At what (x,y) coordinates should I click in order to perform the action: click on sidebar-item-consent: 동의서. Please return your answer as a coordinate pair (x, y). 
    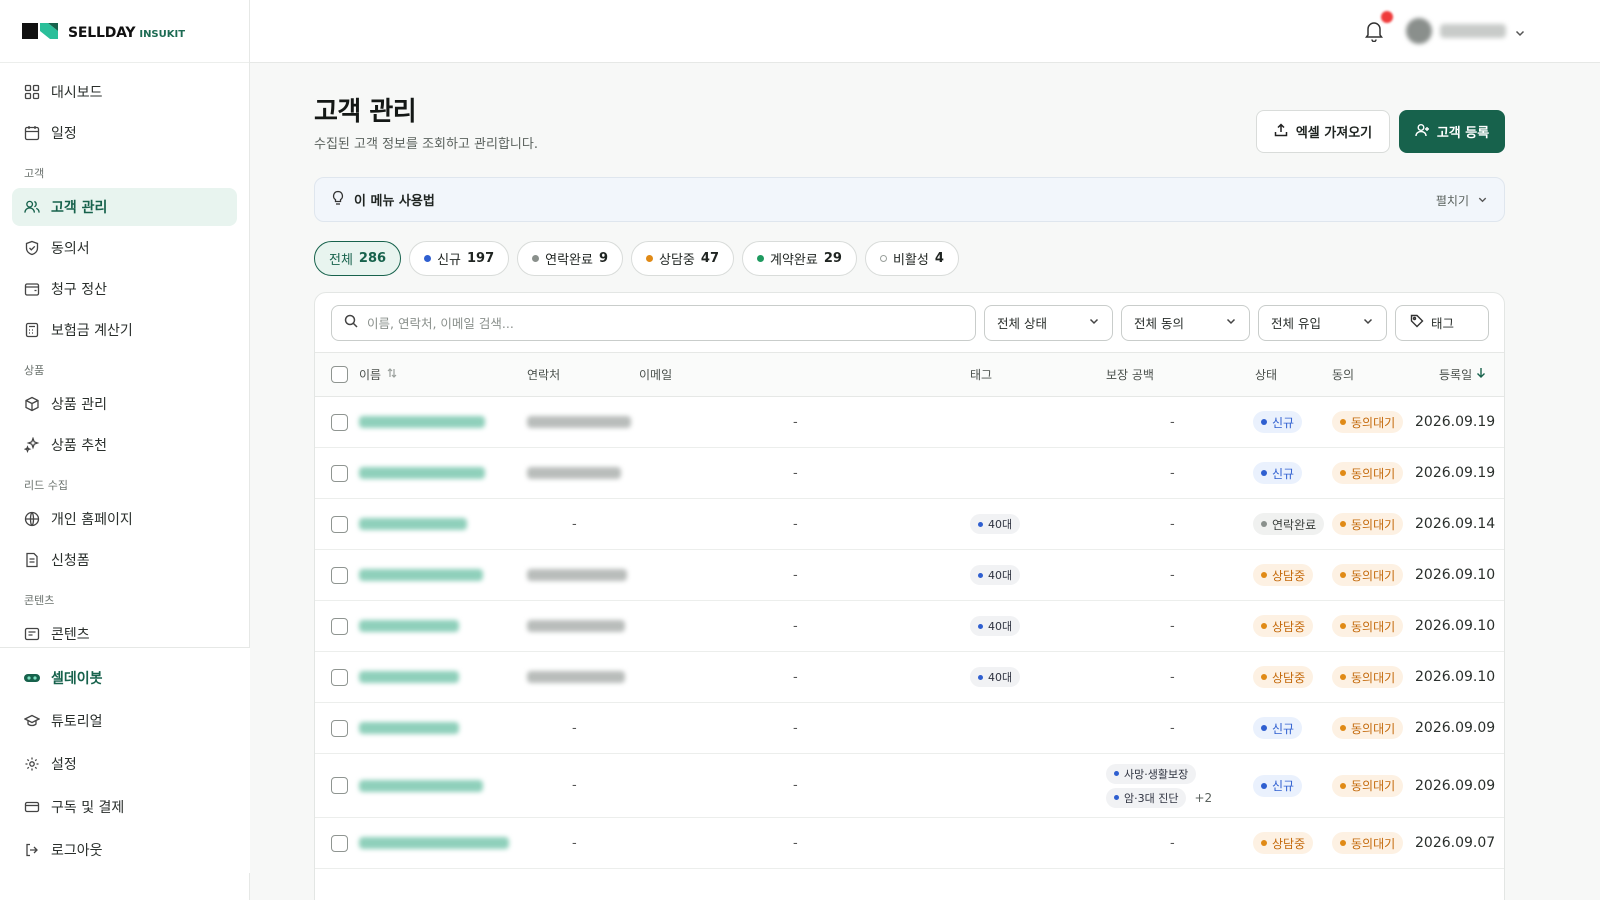
    Looking at the image, I should click on (124, 248).